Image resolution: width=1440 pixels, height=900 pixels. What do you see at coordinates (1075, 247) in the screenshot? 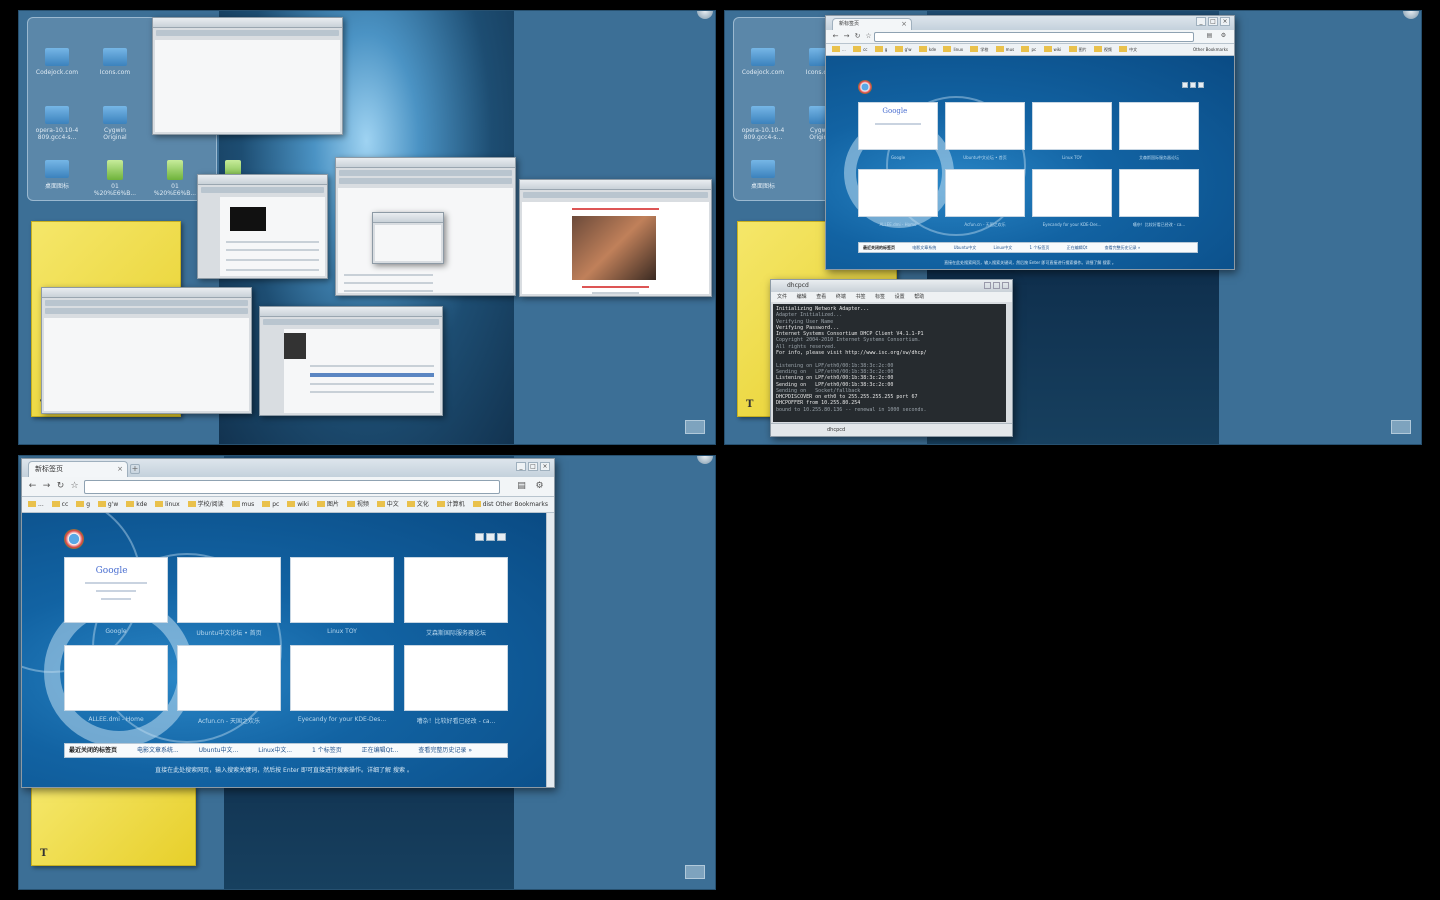
I see `recent-item: 正在编辑Qt` at bounding box center [1075, 247].